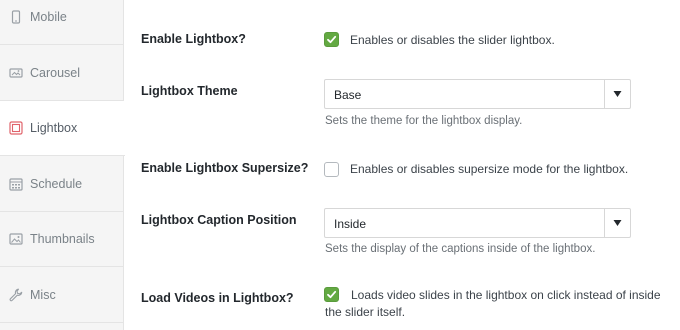 Image resolution: width=680 pixels, height=330 pixels. I want to click on sidebar-item-thumbnails: Thumbnails, so click(62, 239).